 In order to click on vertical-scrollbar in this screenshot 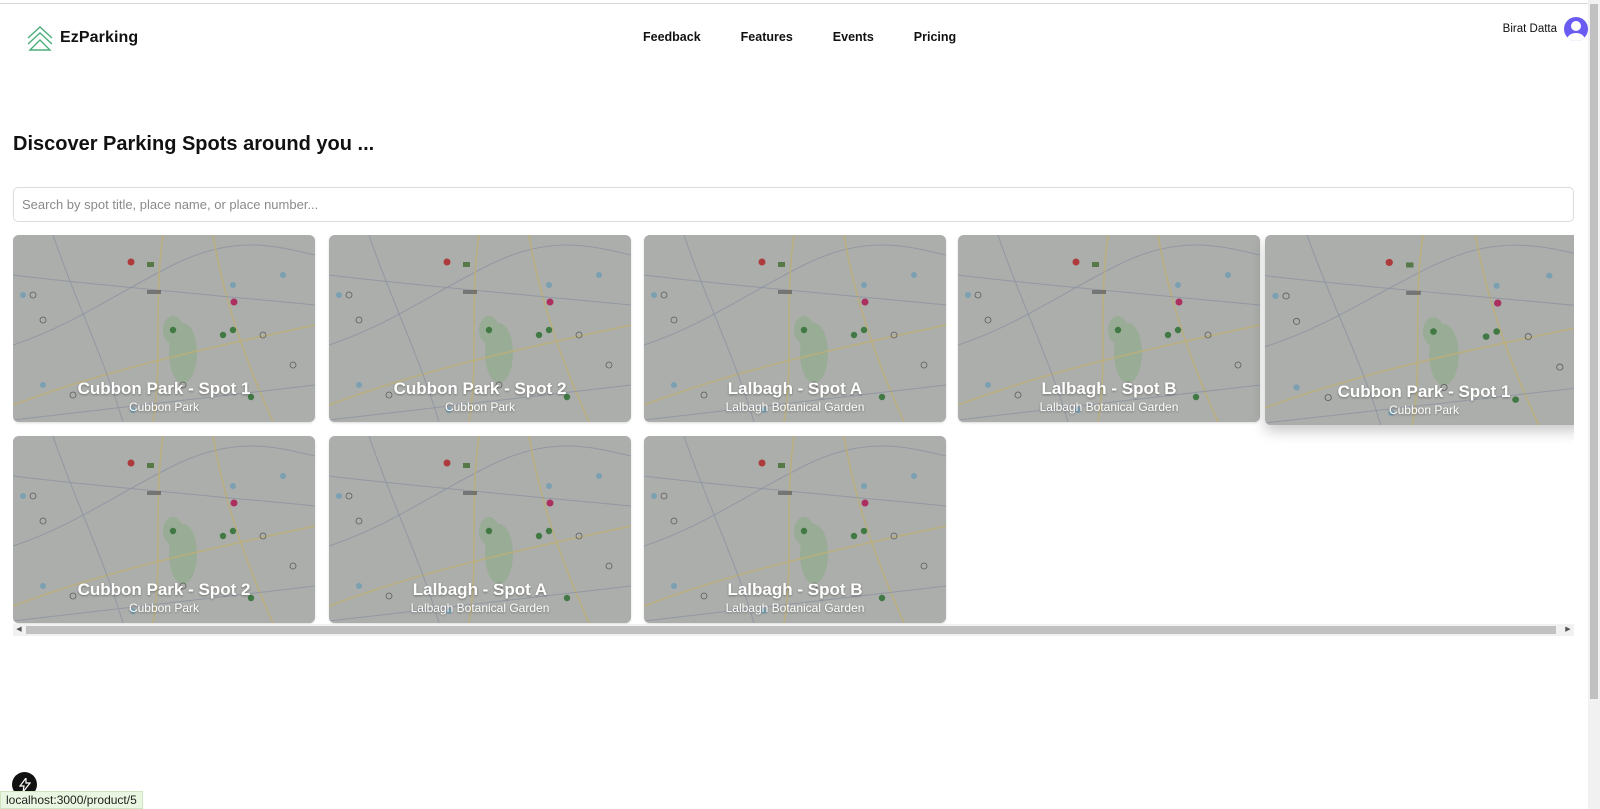, I will do `click(1594, 404)`.